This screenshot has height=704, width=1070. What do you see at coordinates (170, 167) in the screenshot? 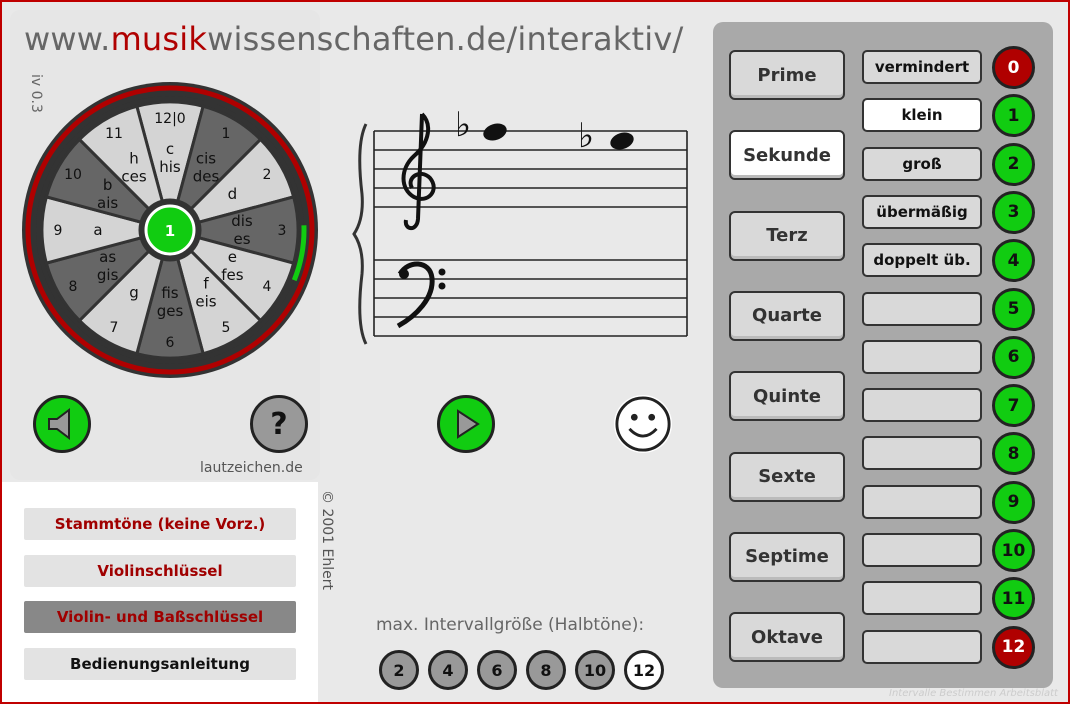
I see `sector-pitch-name: his` at bounding box center [170, 167].